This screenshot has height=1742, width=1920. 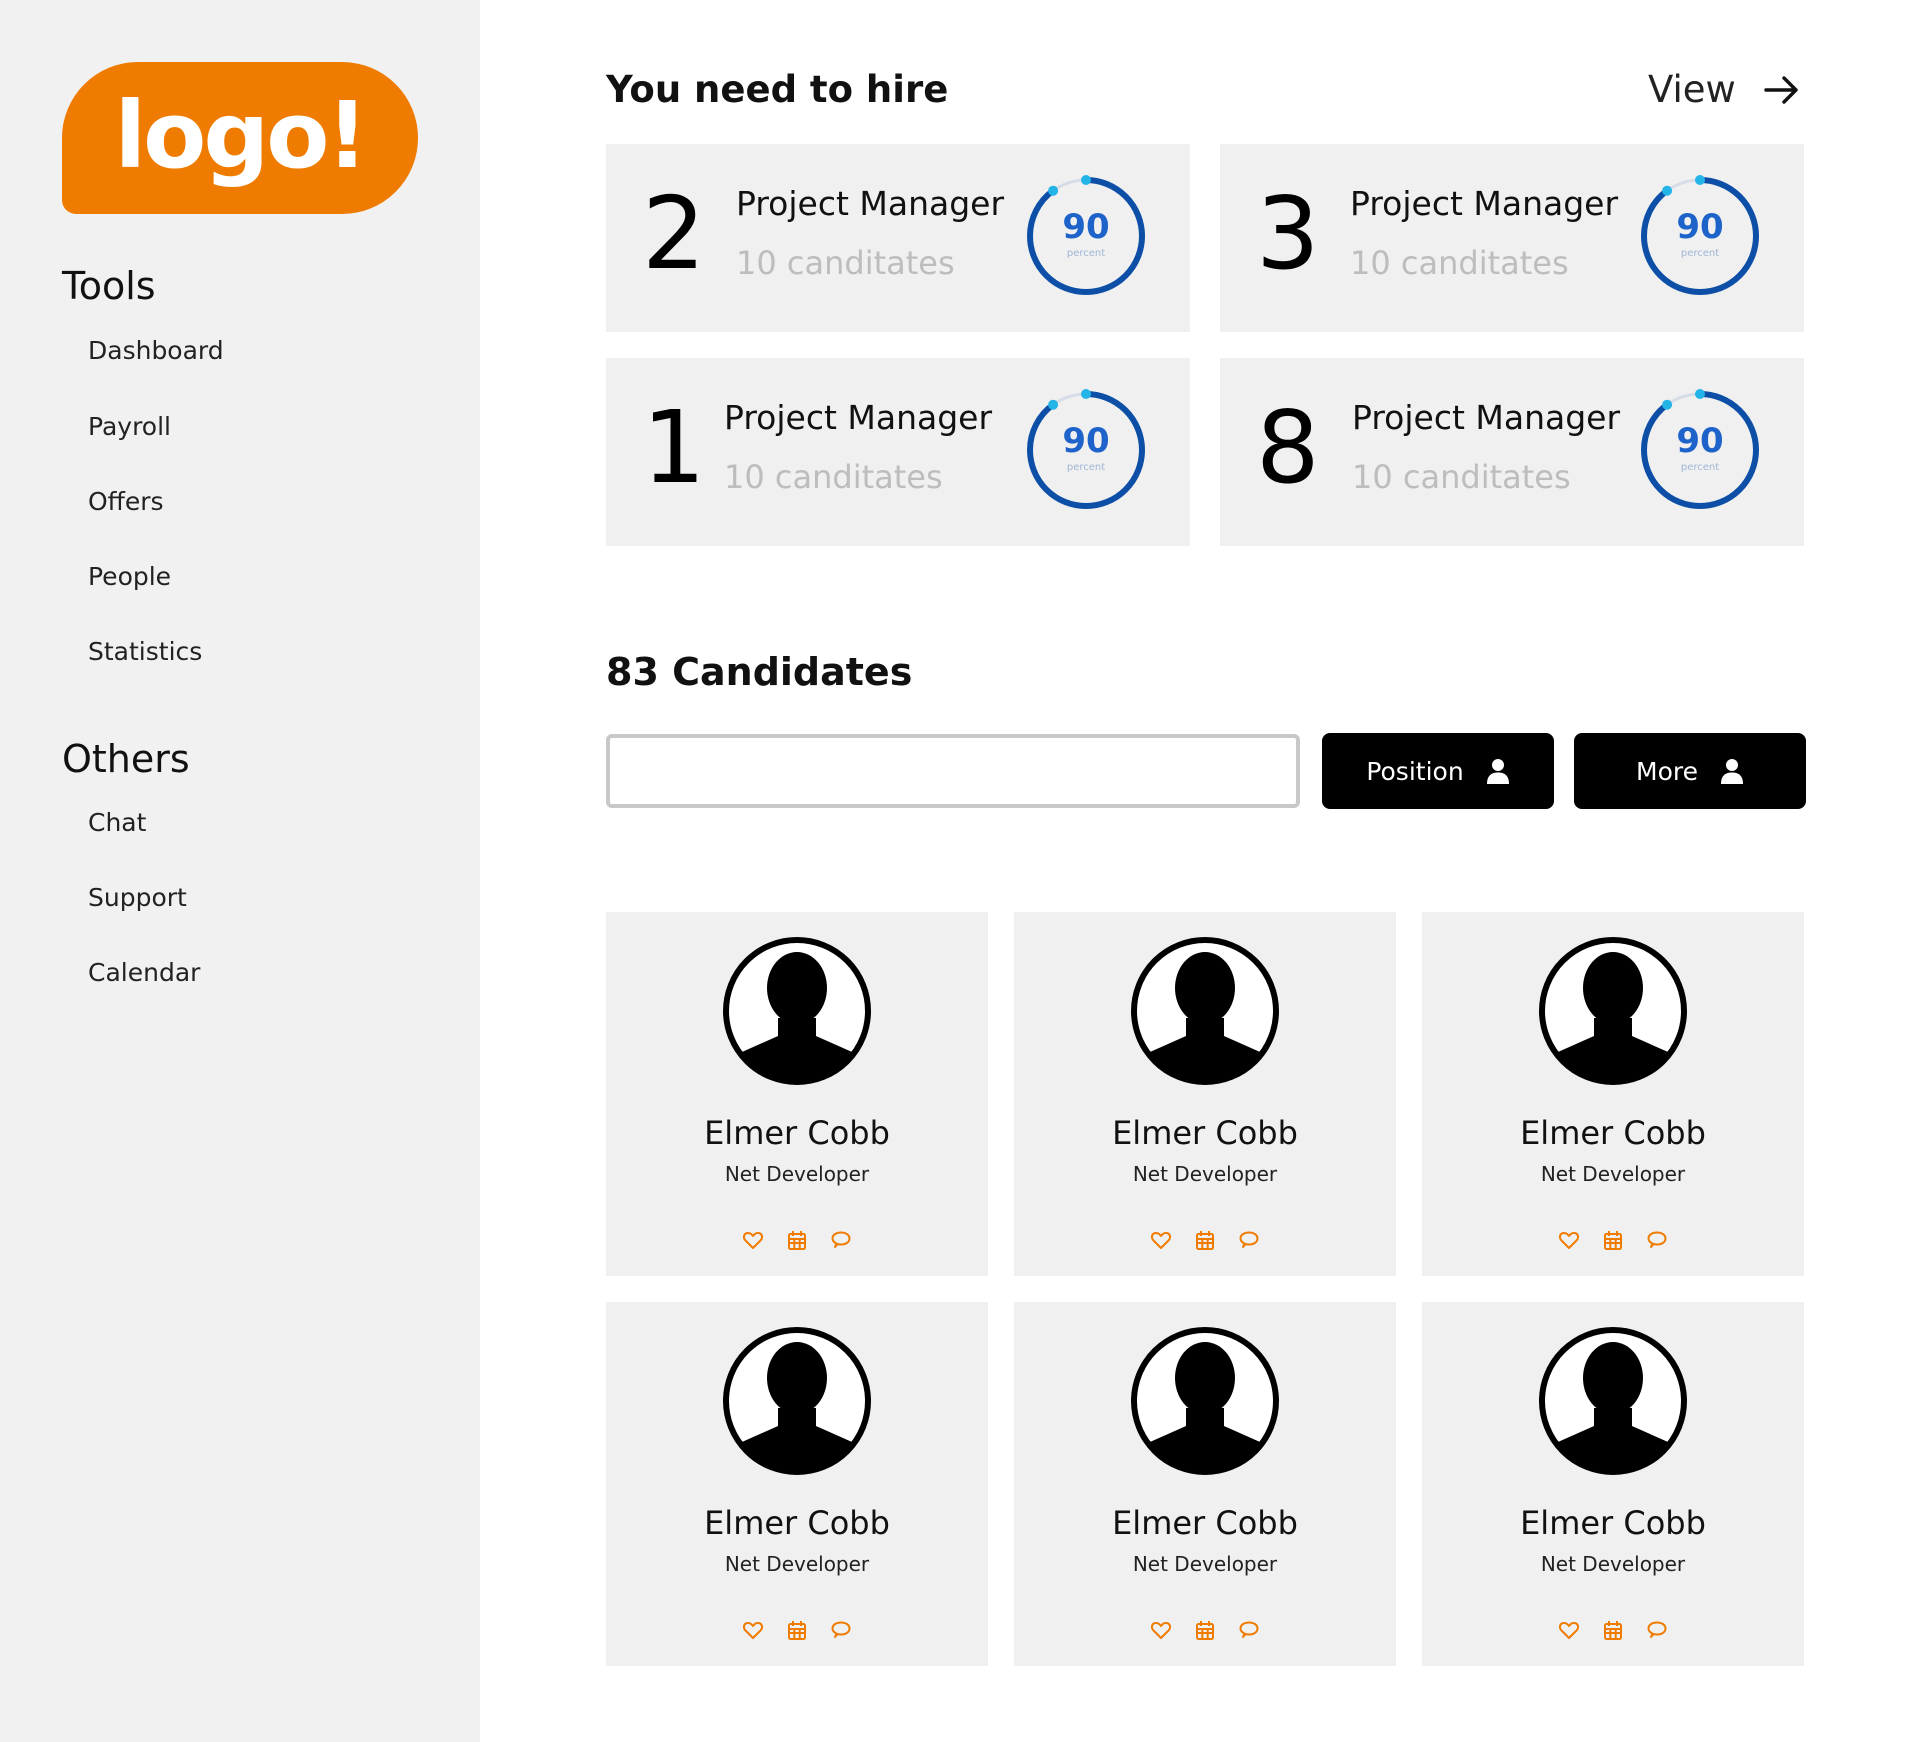 What do you see at coordinates (129, 426) in the screenshot?
I see `sidebar-item-payroll: Payroll` at bounding box center [129, 426].